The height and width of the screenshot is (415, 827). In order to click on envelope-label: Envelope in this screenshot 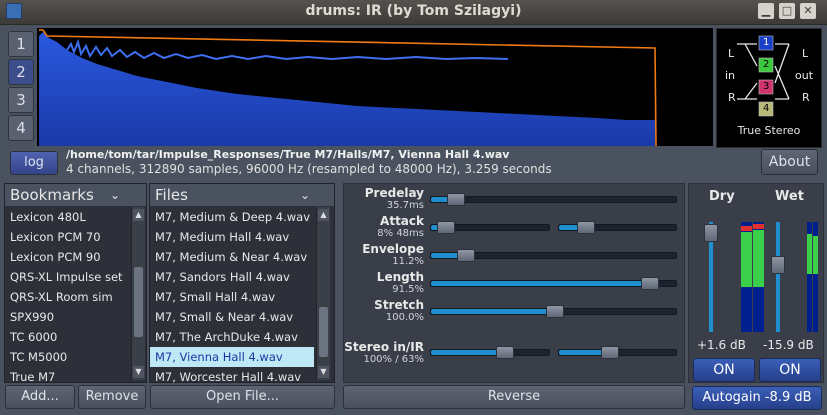, I will do `click(393, 249)`.